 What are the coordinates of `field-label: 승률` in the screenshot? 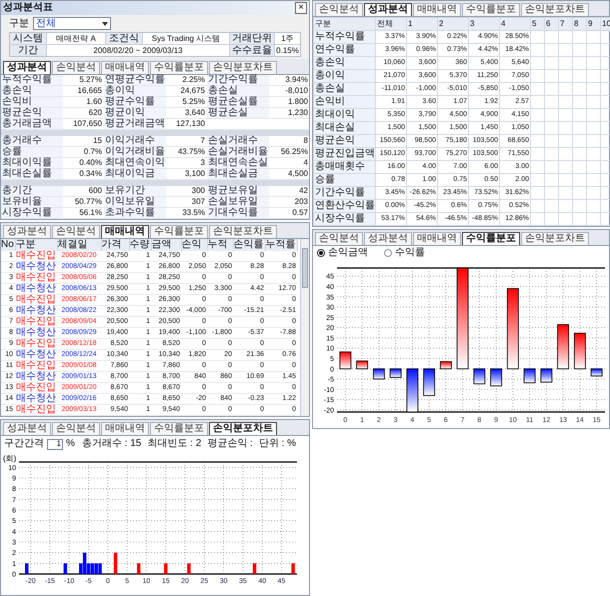 It's located at (32, 152).